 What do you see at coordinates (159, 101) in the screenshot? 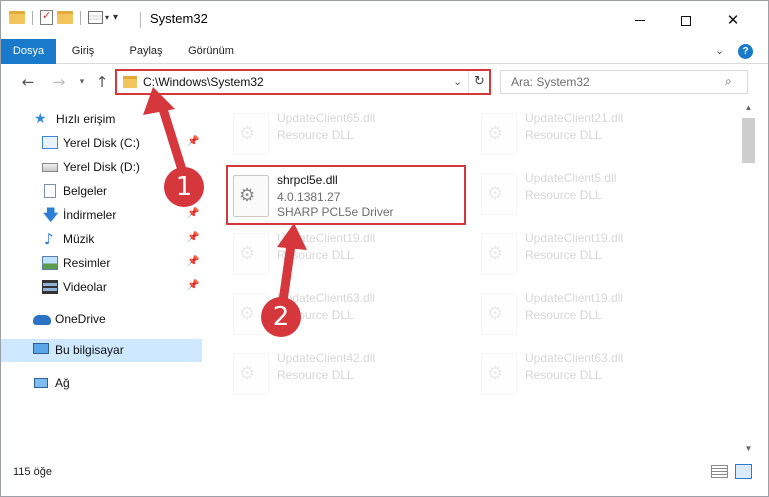
I see `arrow-1-head` at bounding box center [159, 101].